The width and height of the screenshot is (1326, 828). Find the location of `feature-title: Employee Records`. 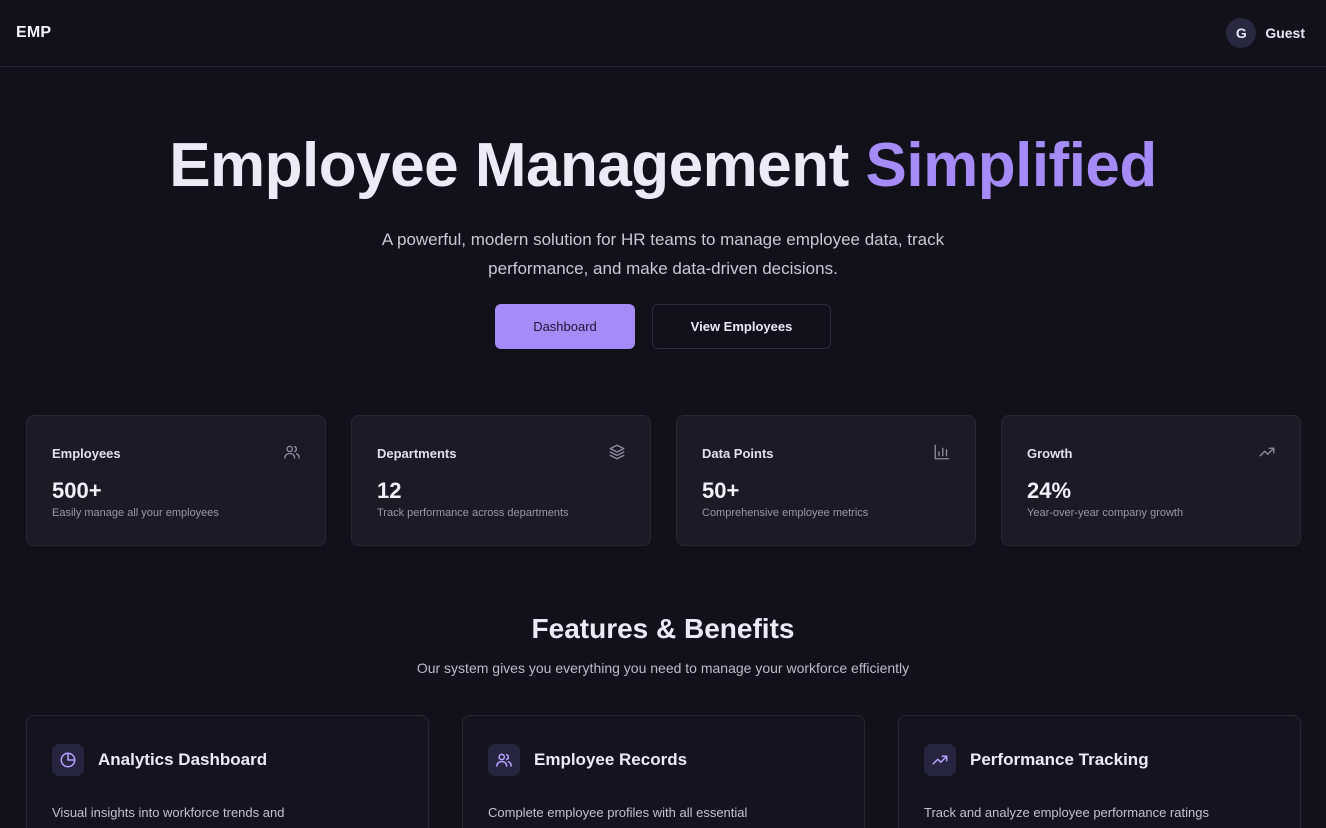

feature-title: Employee Records is located at coordinates (611, 759).